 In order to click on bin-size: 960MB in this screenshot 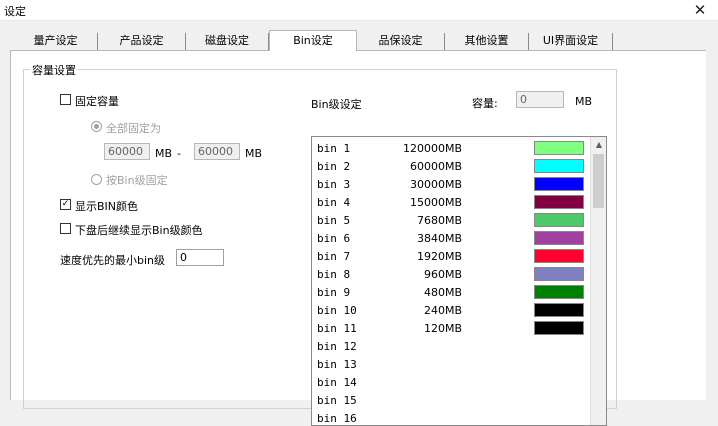, I will do `click(442, 274)`.